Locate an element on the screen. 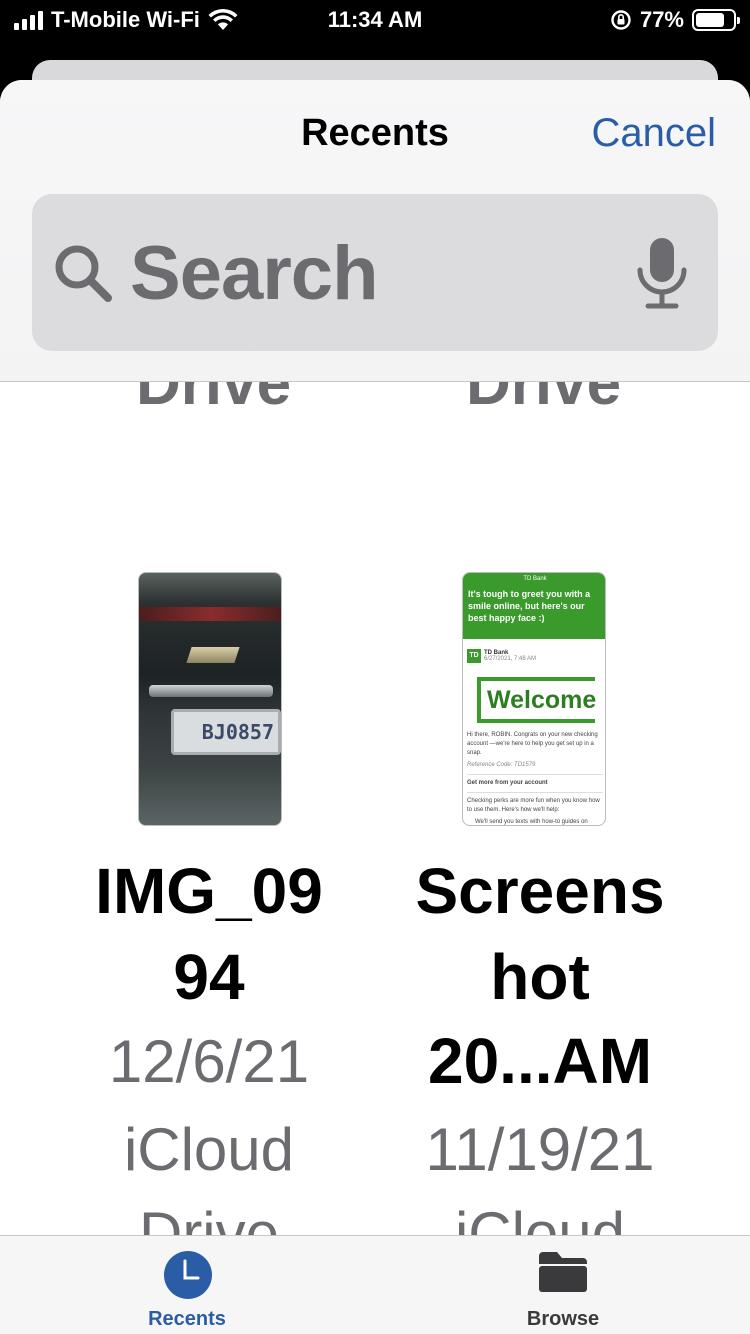  search-input: Search is located at coordinates (254, 273).